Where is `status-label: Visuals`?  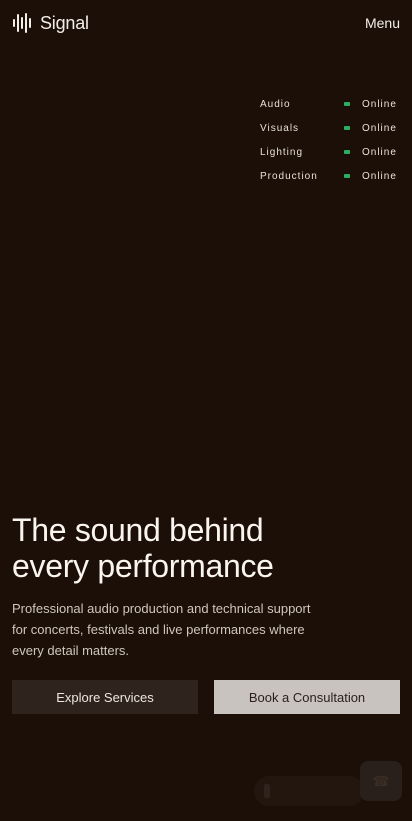
status-label: Visuals is located at coordinates (280, 128).